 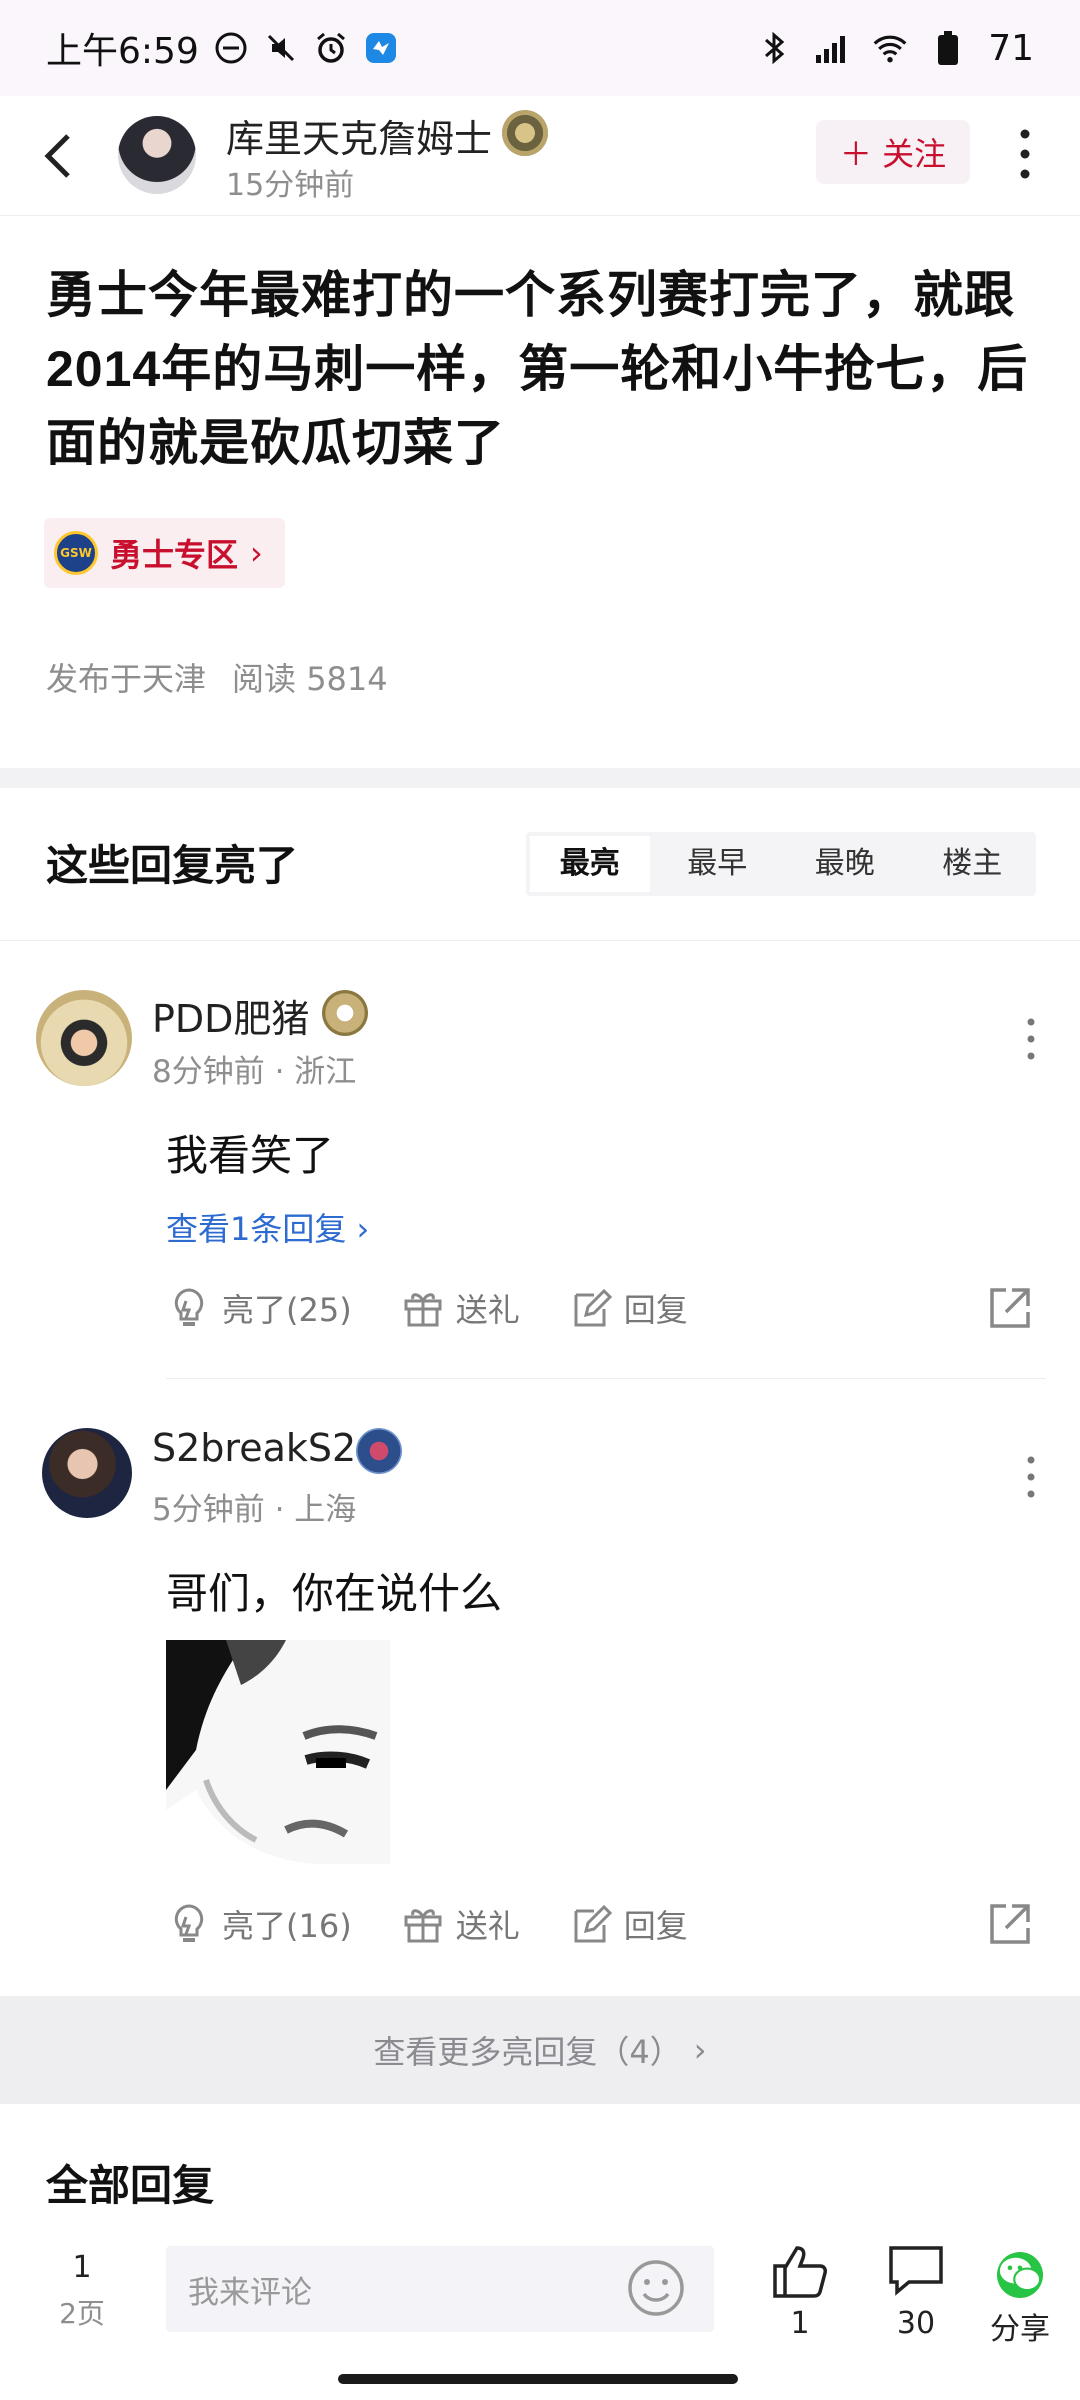 I want to click on tab-op-only: 楼主, so click(x=973, y=864).